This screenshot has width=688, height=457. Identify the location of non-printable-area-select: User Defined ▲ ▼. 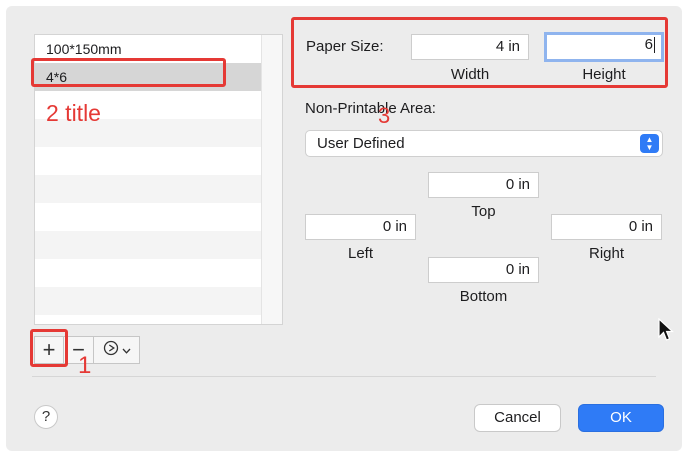
(484, 143).